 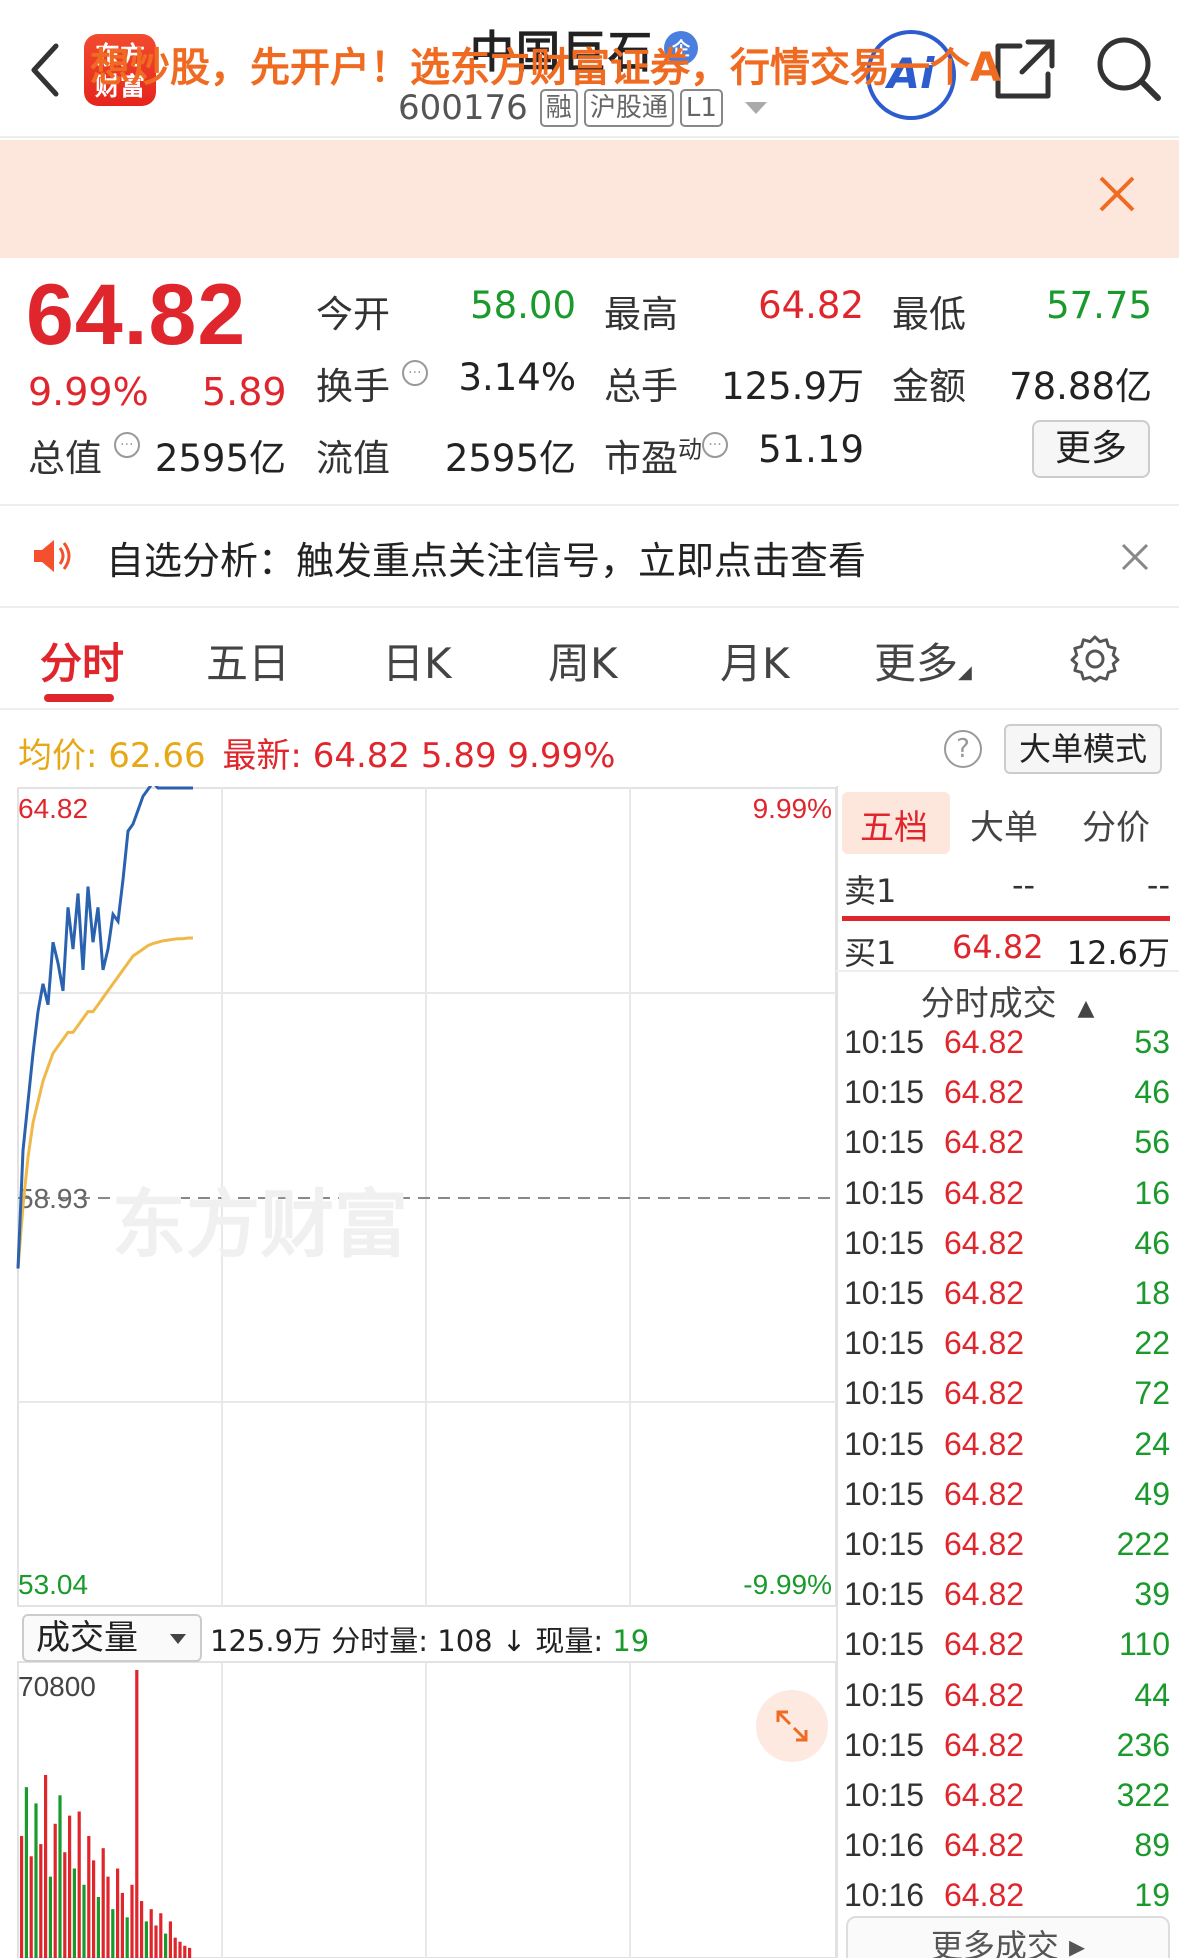 I want to click on trade-vol: 39, so click(x=1152, y=1594).